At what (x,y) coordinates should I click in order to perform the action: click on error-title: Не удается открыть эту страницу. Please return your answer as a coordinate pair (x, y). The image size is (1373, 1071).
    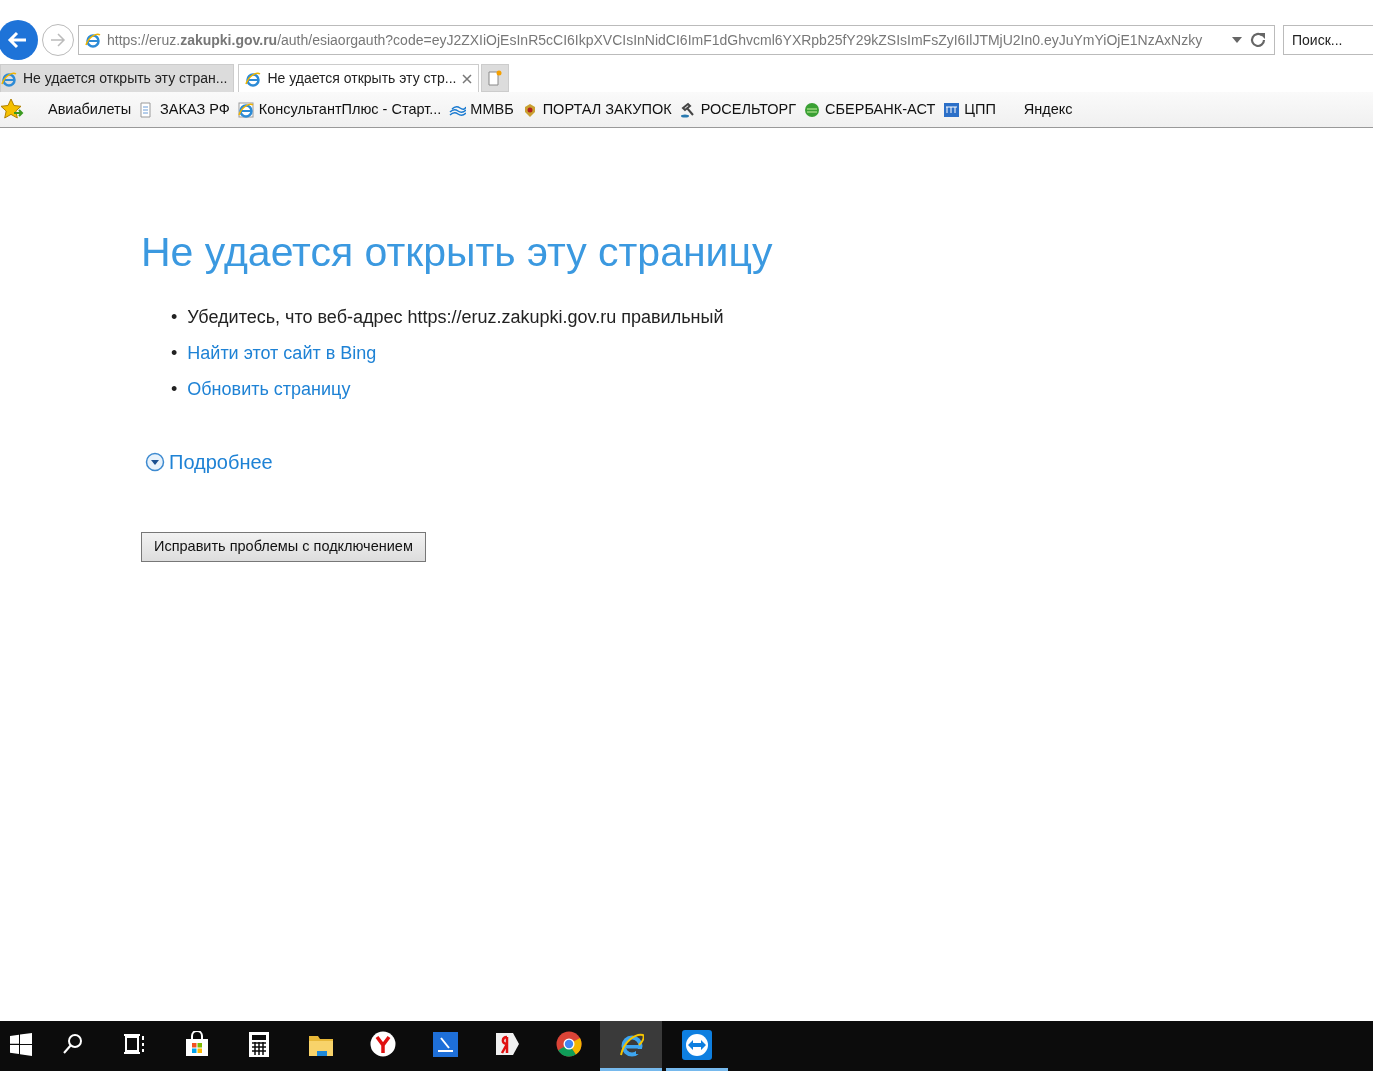
    Looking at the image, I should click on (457, 252).